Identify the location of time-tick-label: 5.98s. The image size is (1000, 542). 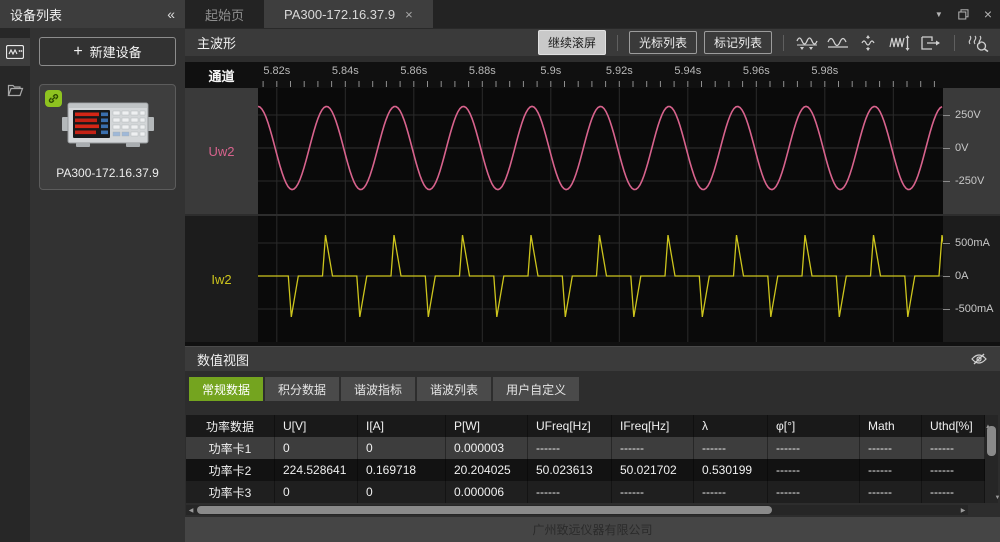
(825, 71).